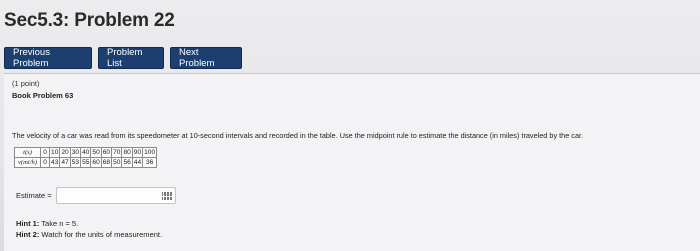 The image size is (700, 251). I want to click on table-cell: 36, so click(150, 162).